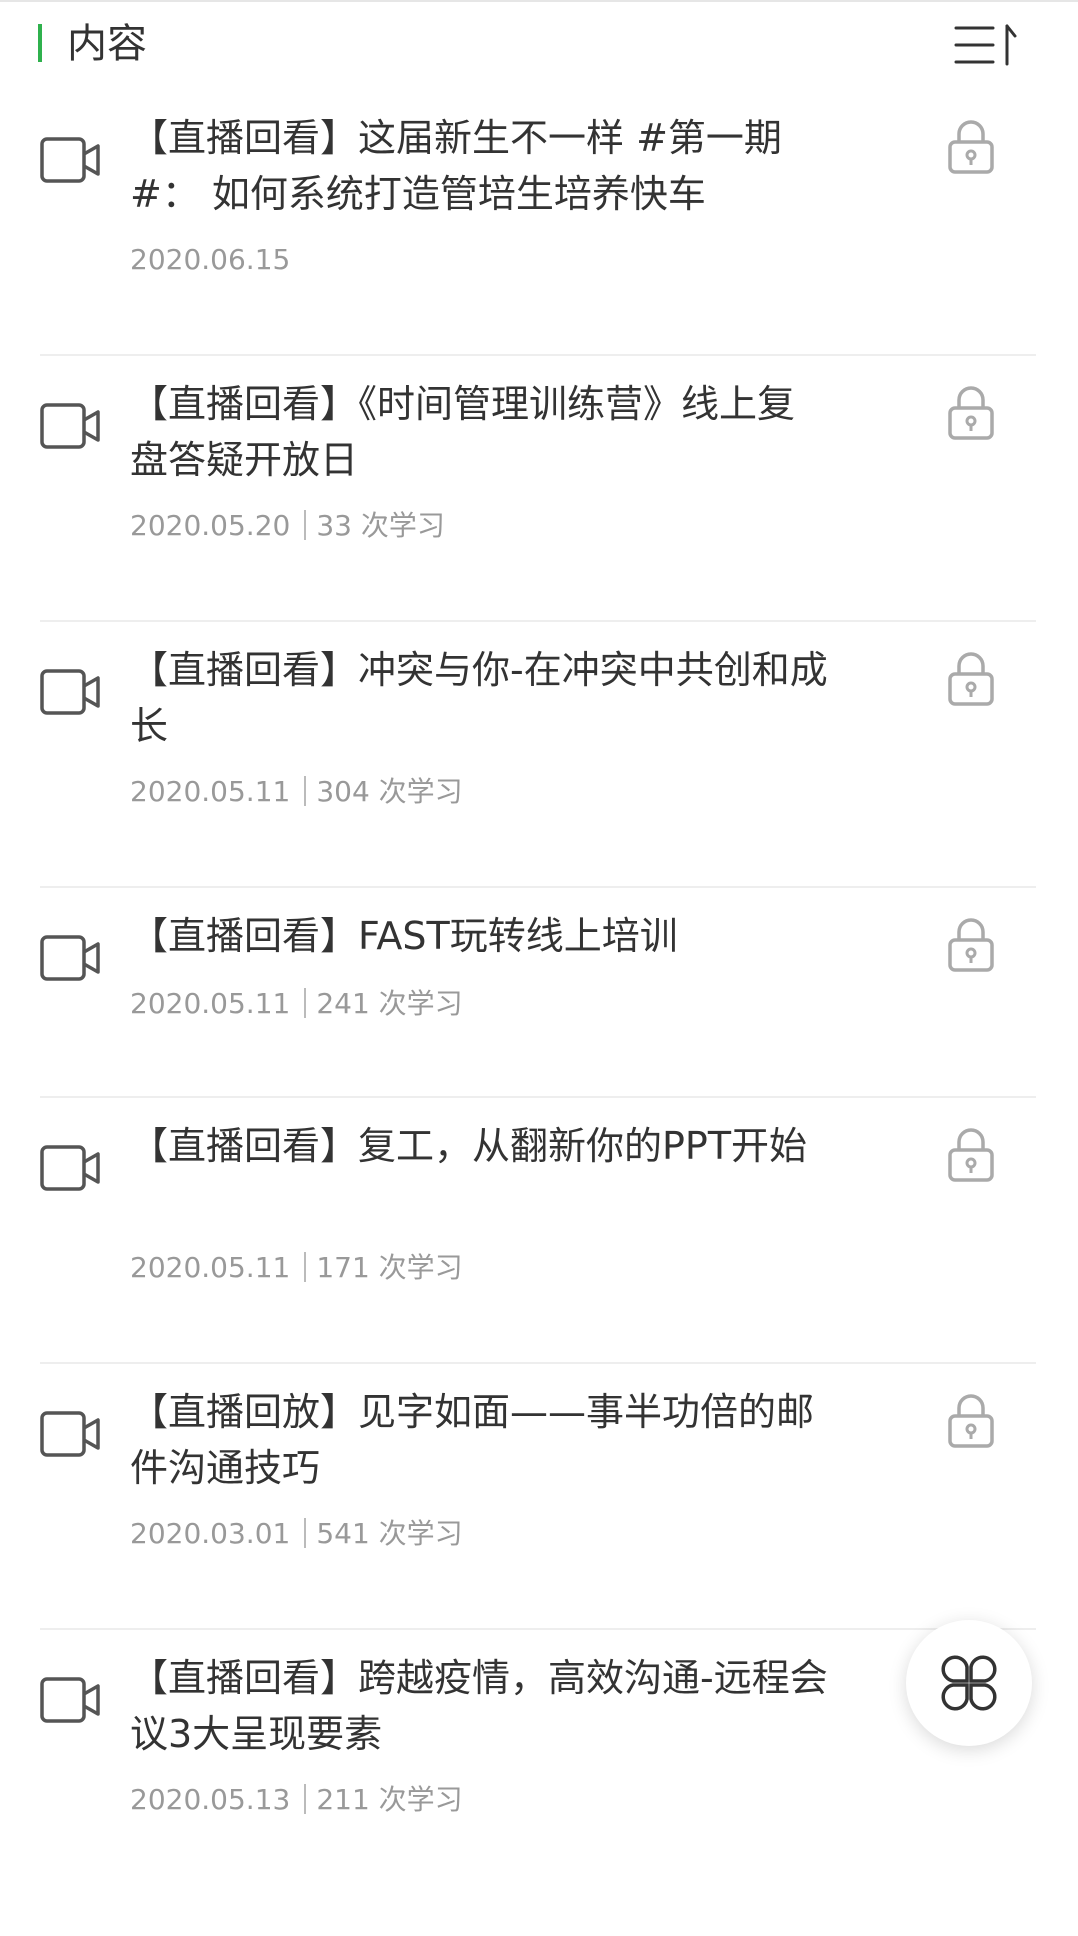 This screenshot has width=1078, height=1936. I want to click on sort-list-icon, so click(988, 45).